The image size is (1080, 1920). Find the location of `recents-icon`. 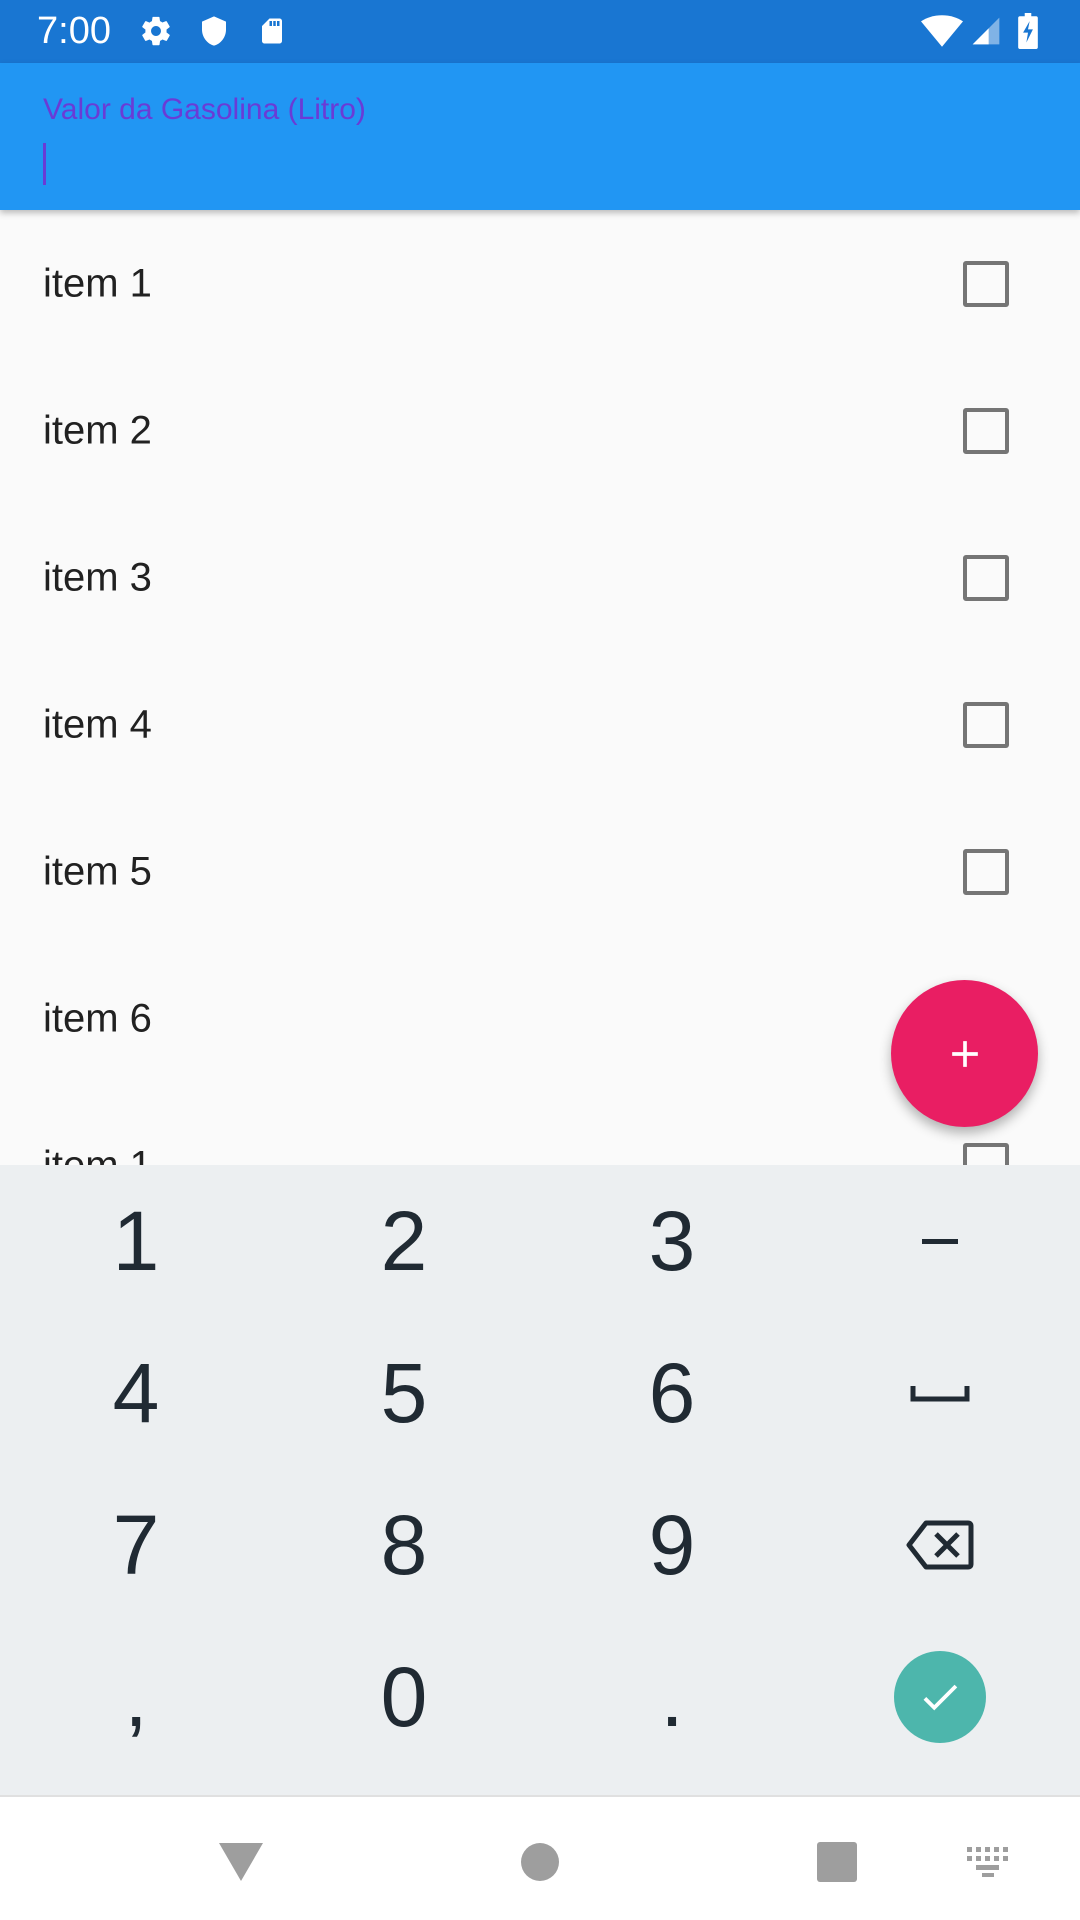

recents-icon is located at coordinates (837, 1862).